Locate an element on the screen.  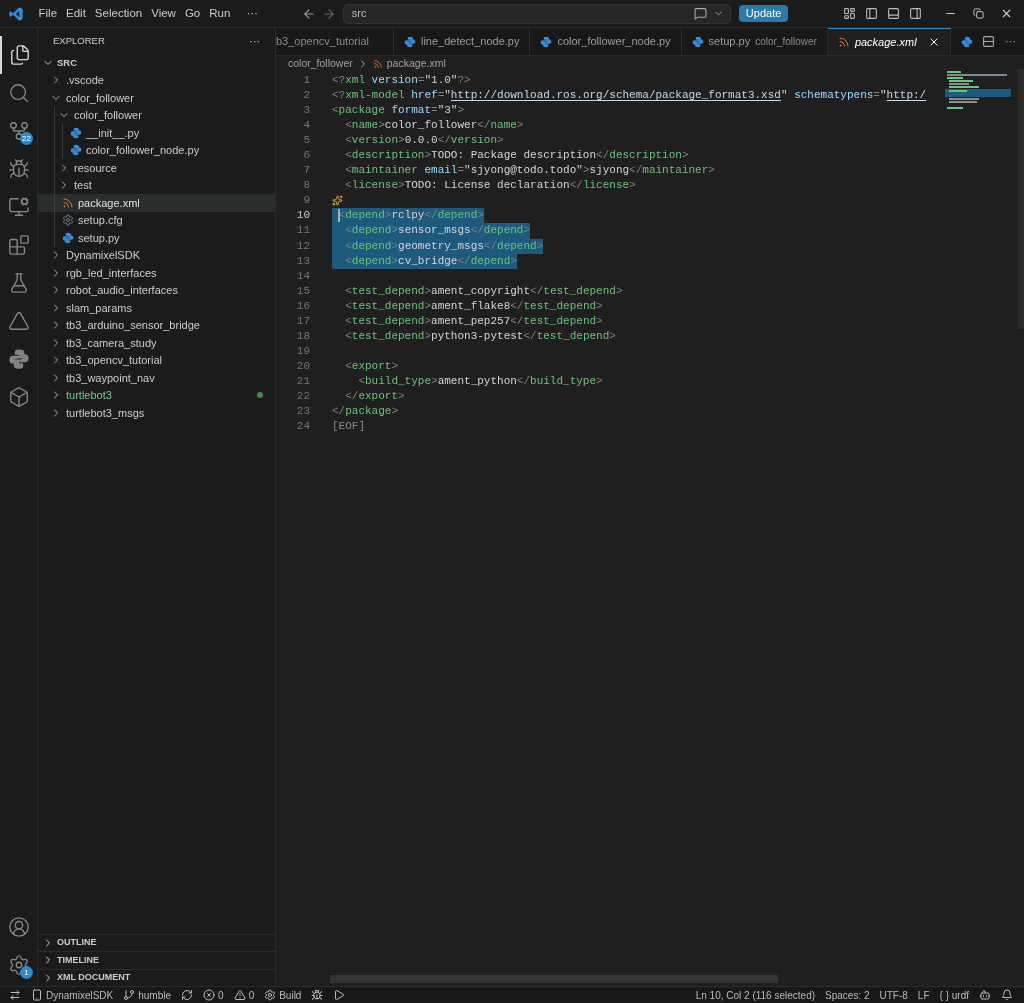
tree-item: turtlebot3_msgs is located at coordinates (156, 413).